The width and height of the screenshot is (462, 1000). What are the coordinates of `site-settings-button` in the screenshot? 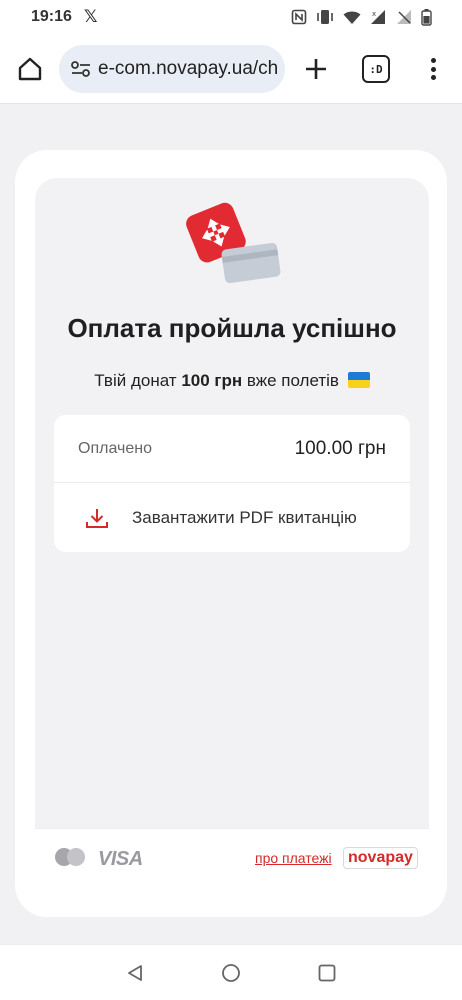 It's located at (81, 69).